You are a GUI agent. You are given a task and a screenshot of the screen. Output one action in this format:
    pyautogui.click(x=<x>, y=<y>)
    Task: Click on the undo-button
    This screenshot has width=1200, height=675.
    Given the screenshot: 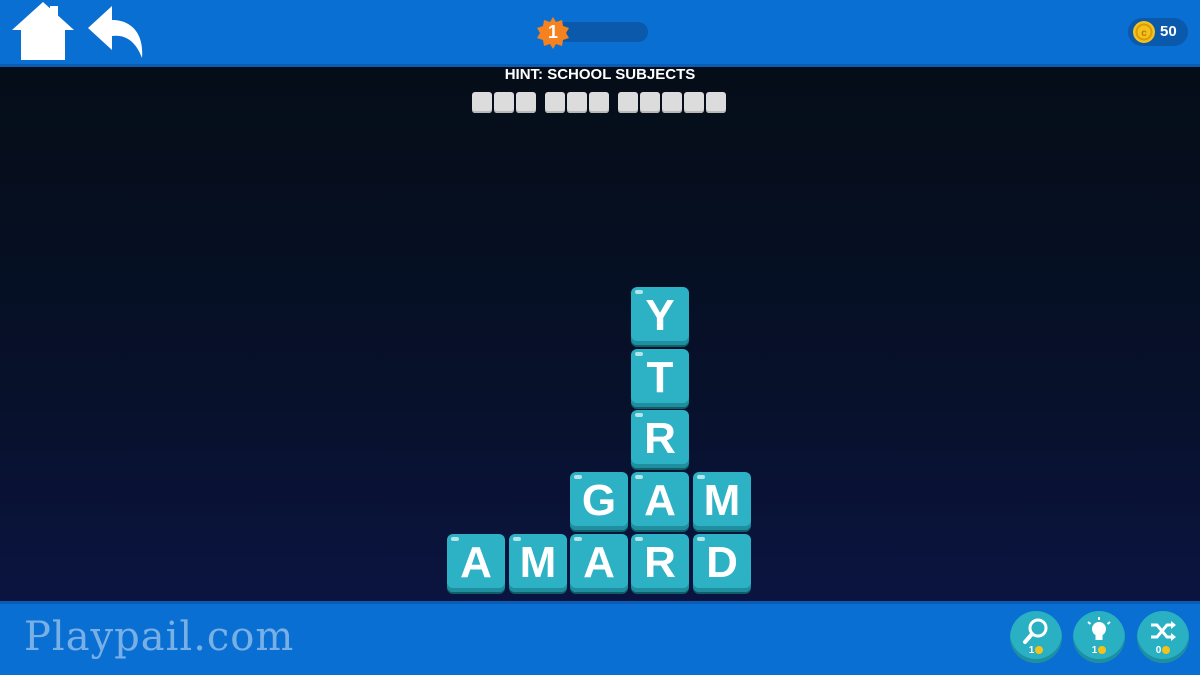 What is the action you would take?
    pyautogui.click(x=116, y=32)
    